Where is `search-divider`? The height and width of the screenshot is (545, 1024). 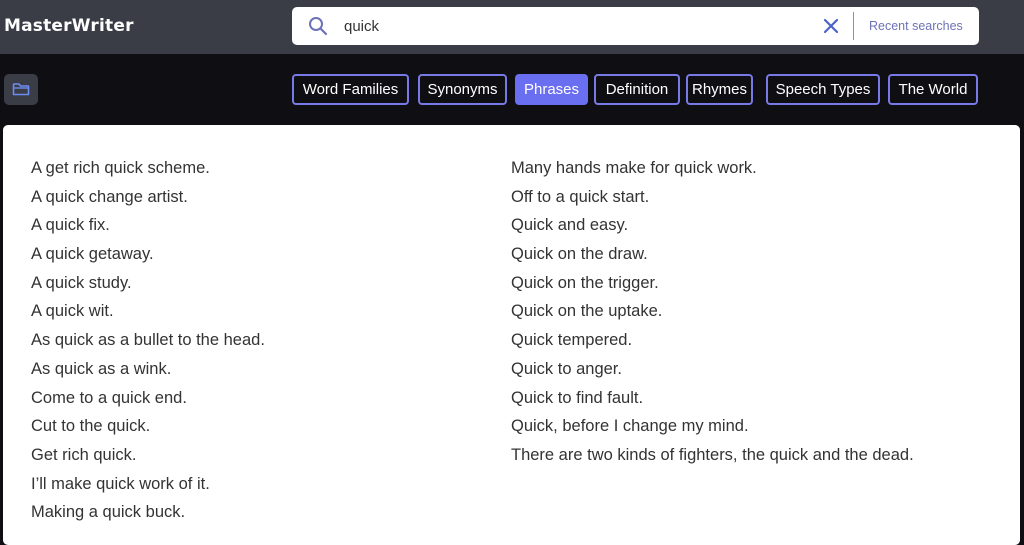
search-divider is located at coordinates (853, 26).